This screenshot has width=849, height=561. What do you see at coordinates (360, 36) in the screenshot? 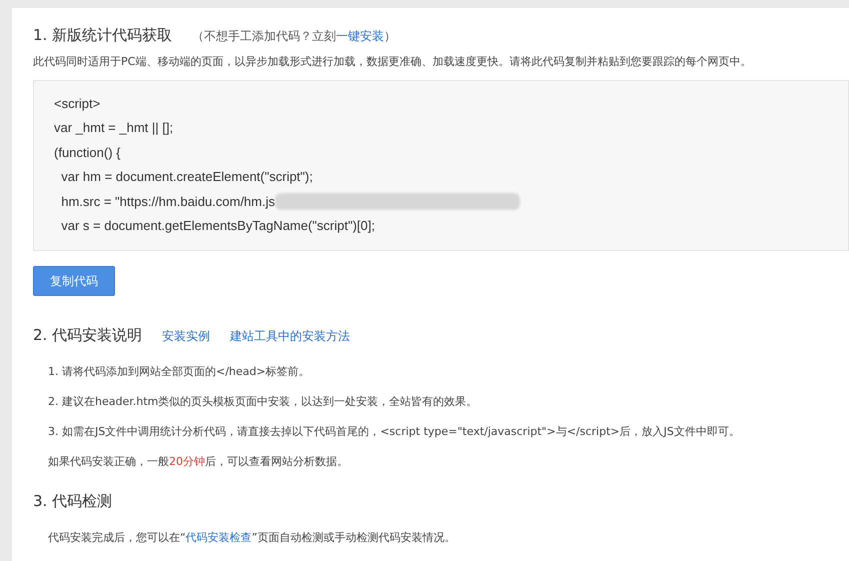
I see `one-click-install-link: 一键安装` at bounding box center [360, 36].